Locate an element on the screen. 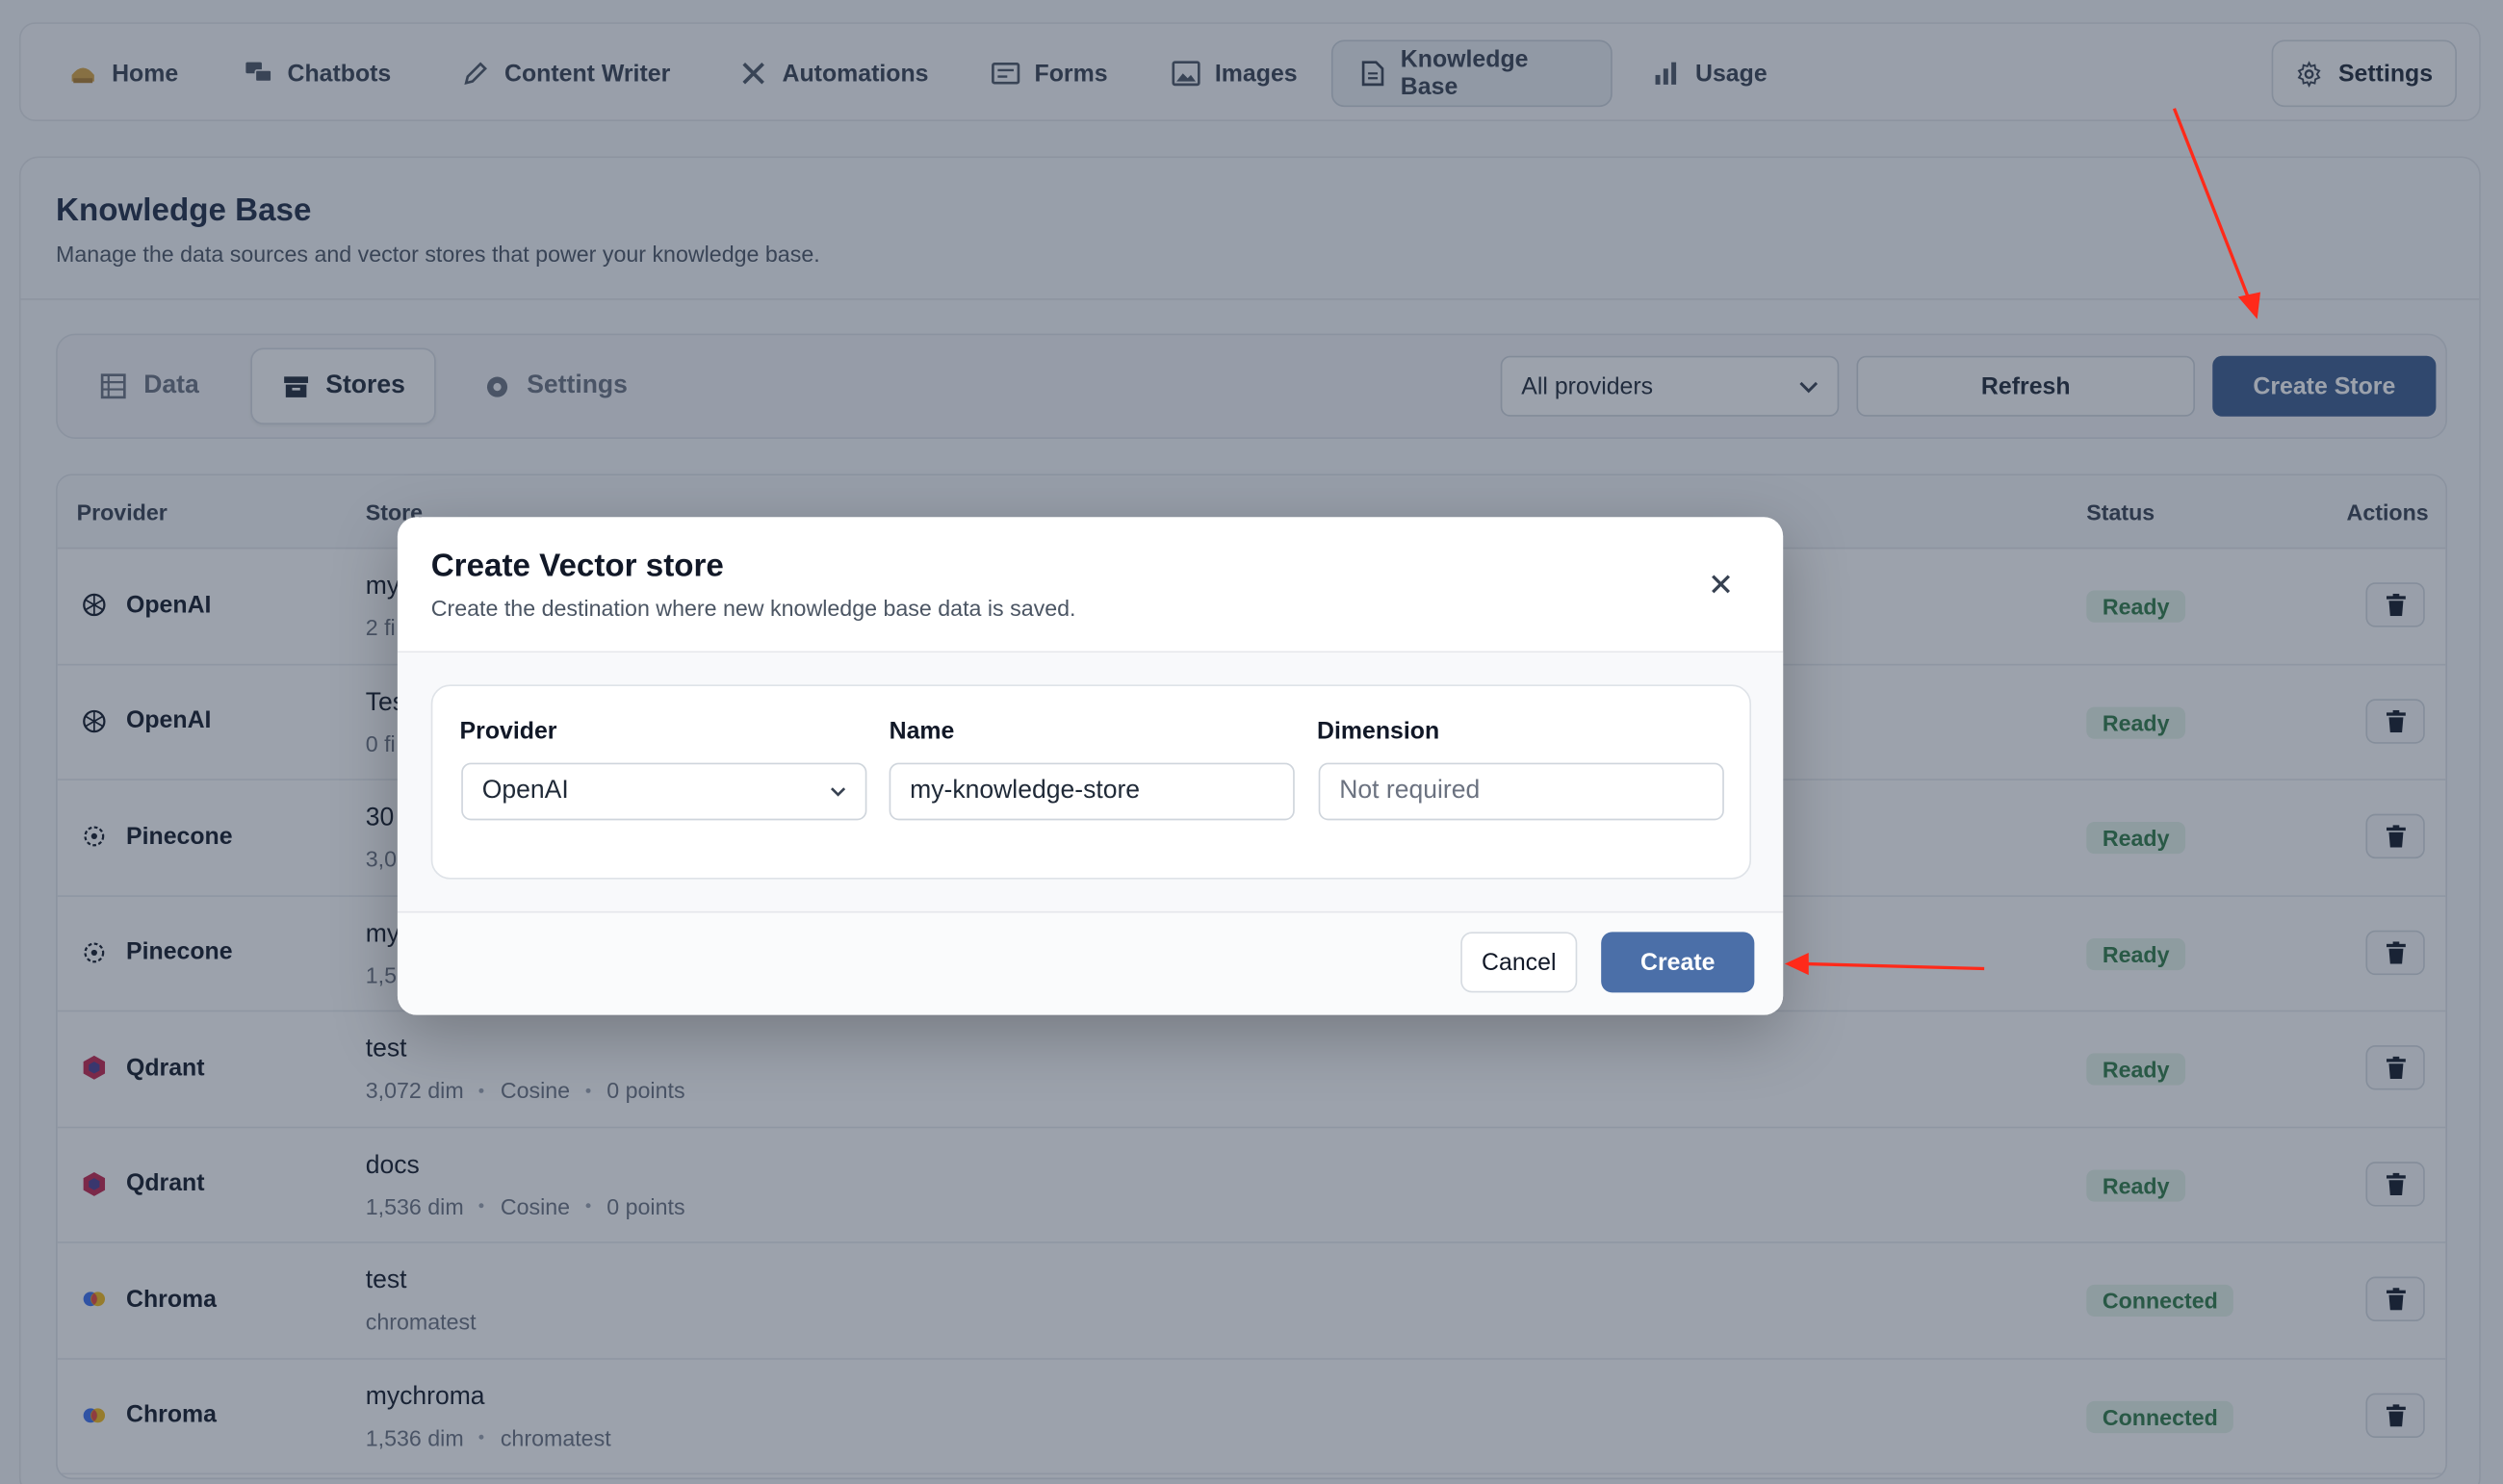 This screenshot has height=1484, width=2503. provider-select: OpenAI is located at coordinates (664, 791).